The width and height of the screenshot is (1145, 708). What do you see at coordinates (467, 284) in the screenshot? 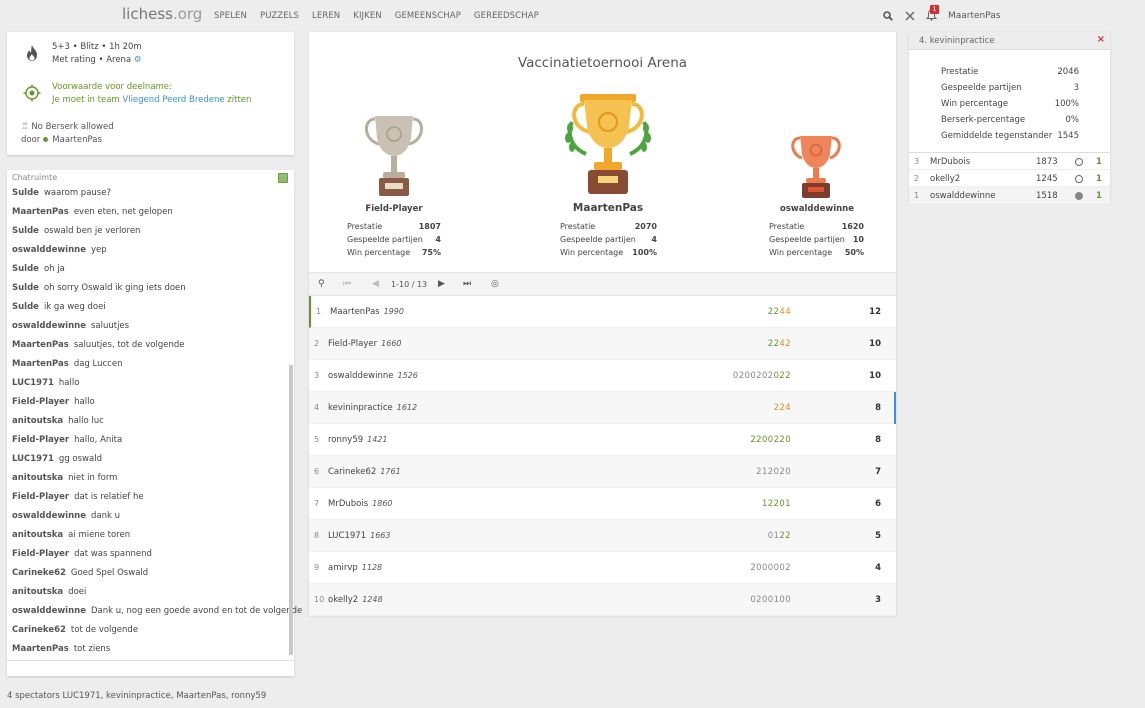
I see `last-page-icon: ⏭` at bounding box center [467, 284].